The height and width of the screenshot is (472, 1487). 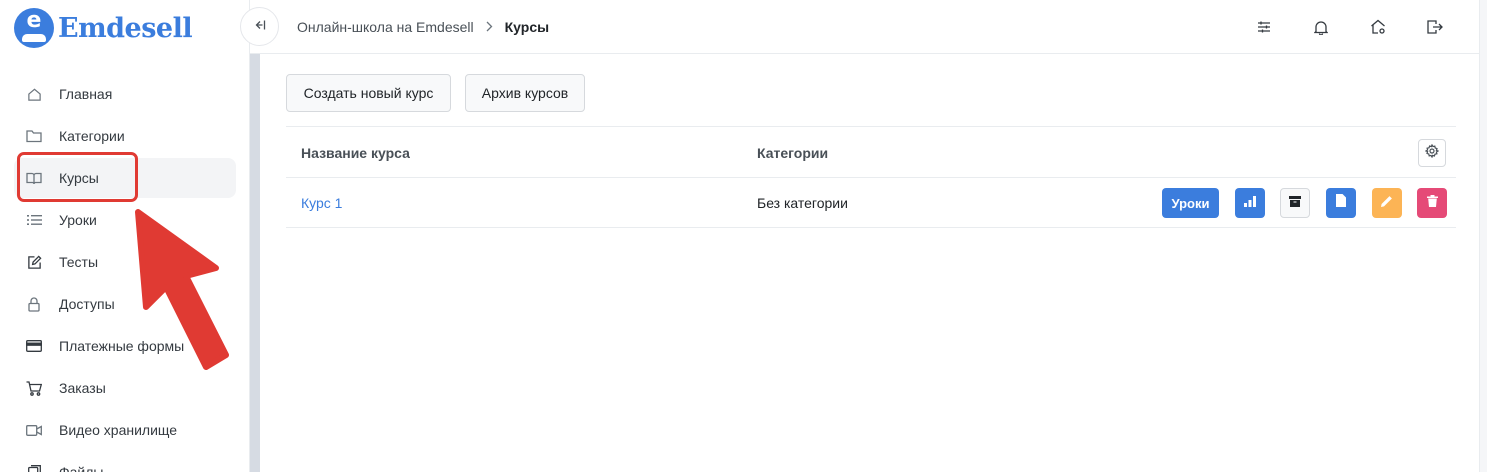 I want to click on annotation-arrow, so click(x=182, y=289).